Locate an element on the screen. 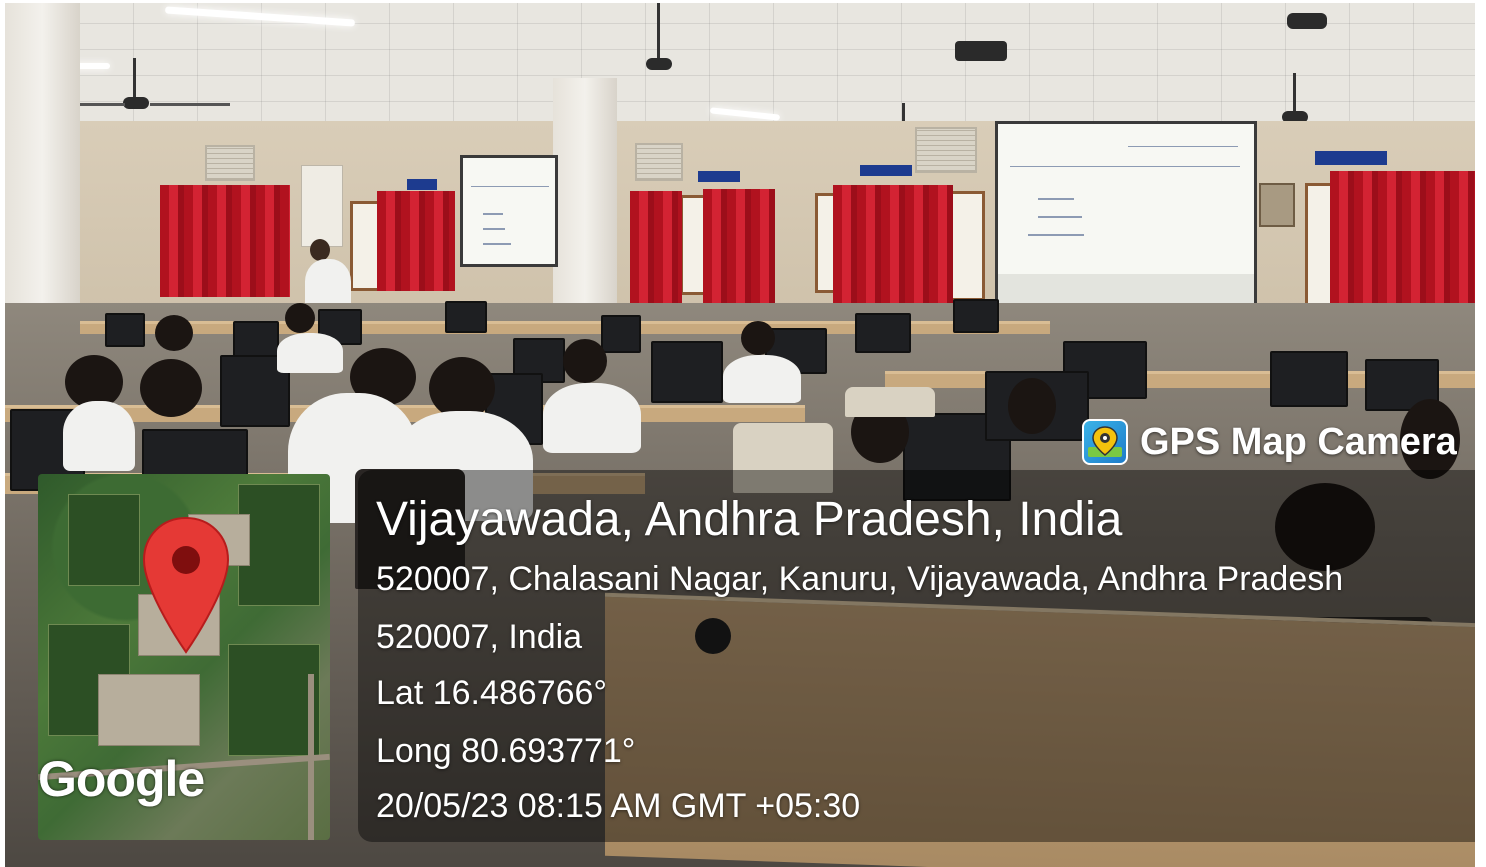 The width and height of the screenshot is (1486, 867). fan-blade is located at coordinates (190, 104).